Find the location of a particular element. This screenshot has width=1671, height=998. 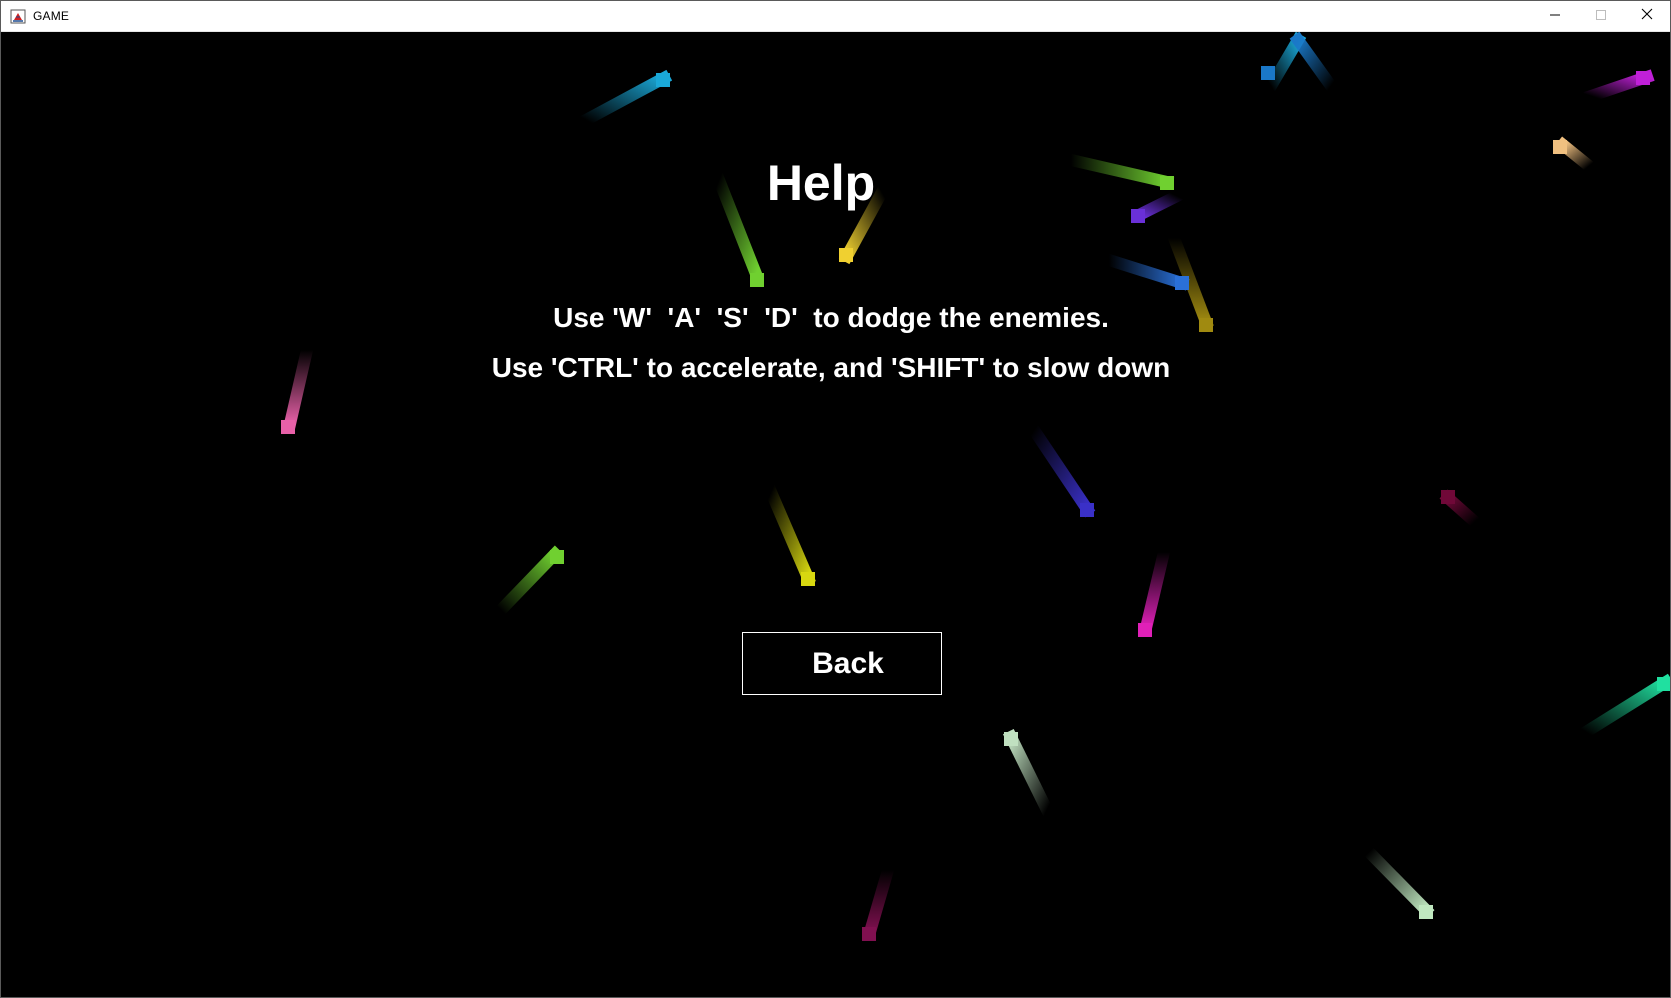

back-button: Back is located at coordinates (842, 663).